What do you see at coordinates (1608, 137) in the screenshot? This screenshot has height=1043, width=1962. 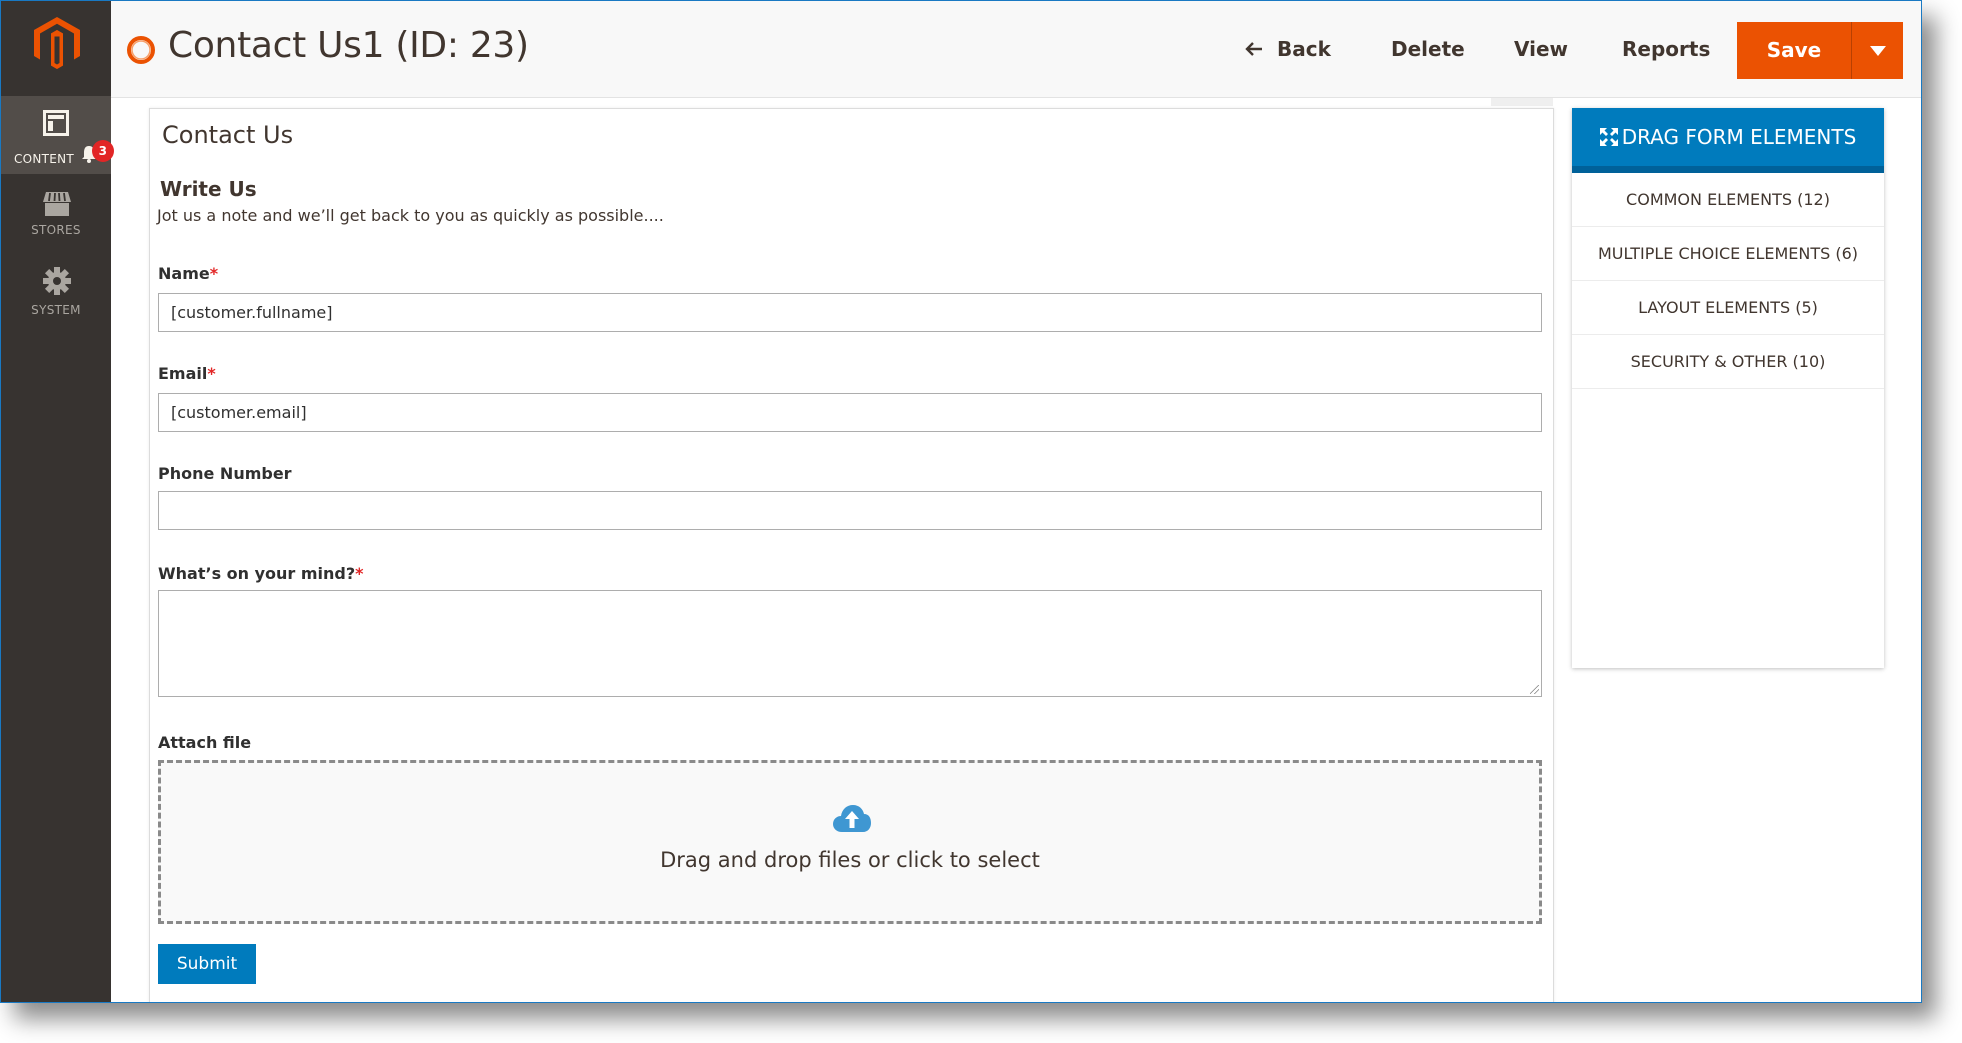 I see `expand-arrows-icon` at bounding box center [1608, 137].